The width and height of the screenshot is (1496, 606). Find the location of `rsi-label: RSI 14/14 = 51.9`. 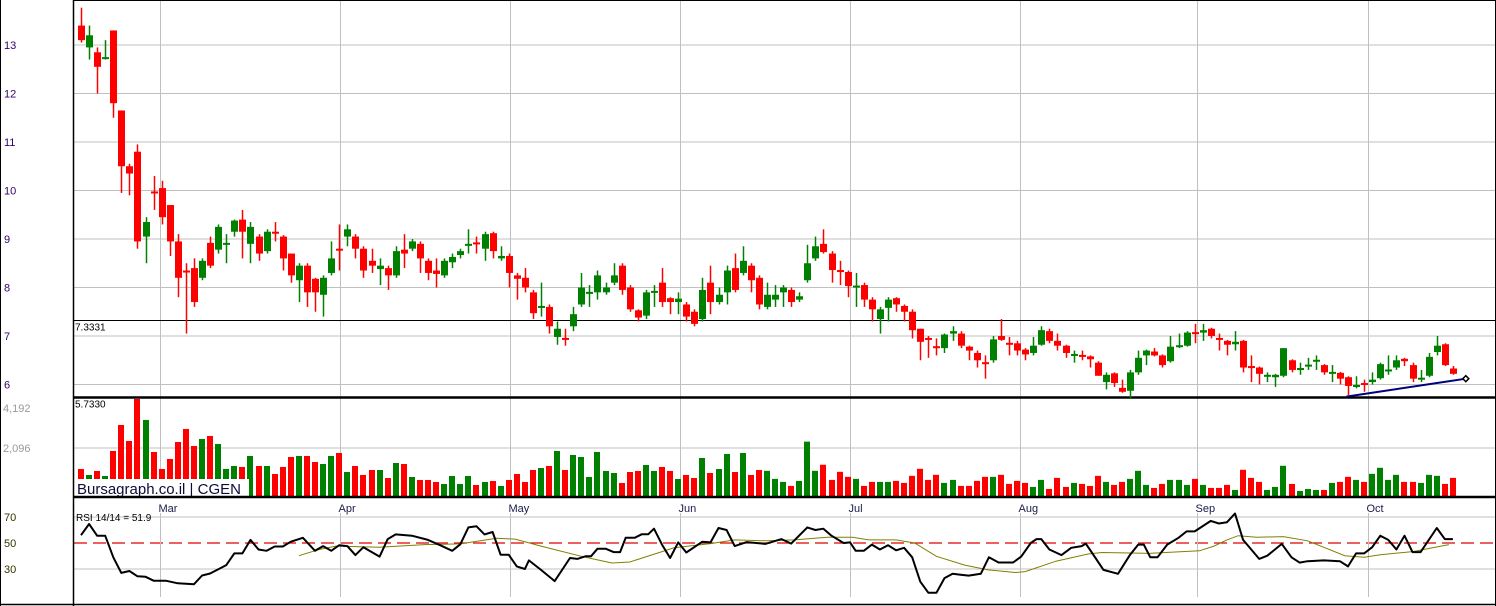

rsi-label: RSI 14/14 = 51.9 is located at coordinates (114, 518).